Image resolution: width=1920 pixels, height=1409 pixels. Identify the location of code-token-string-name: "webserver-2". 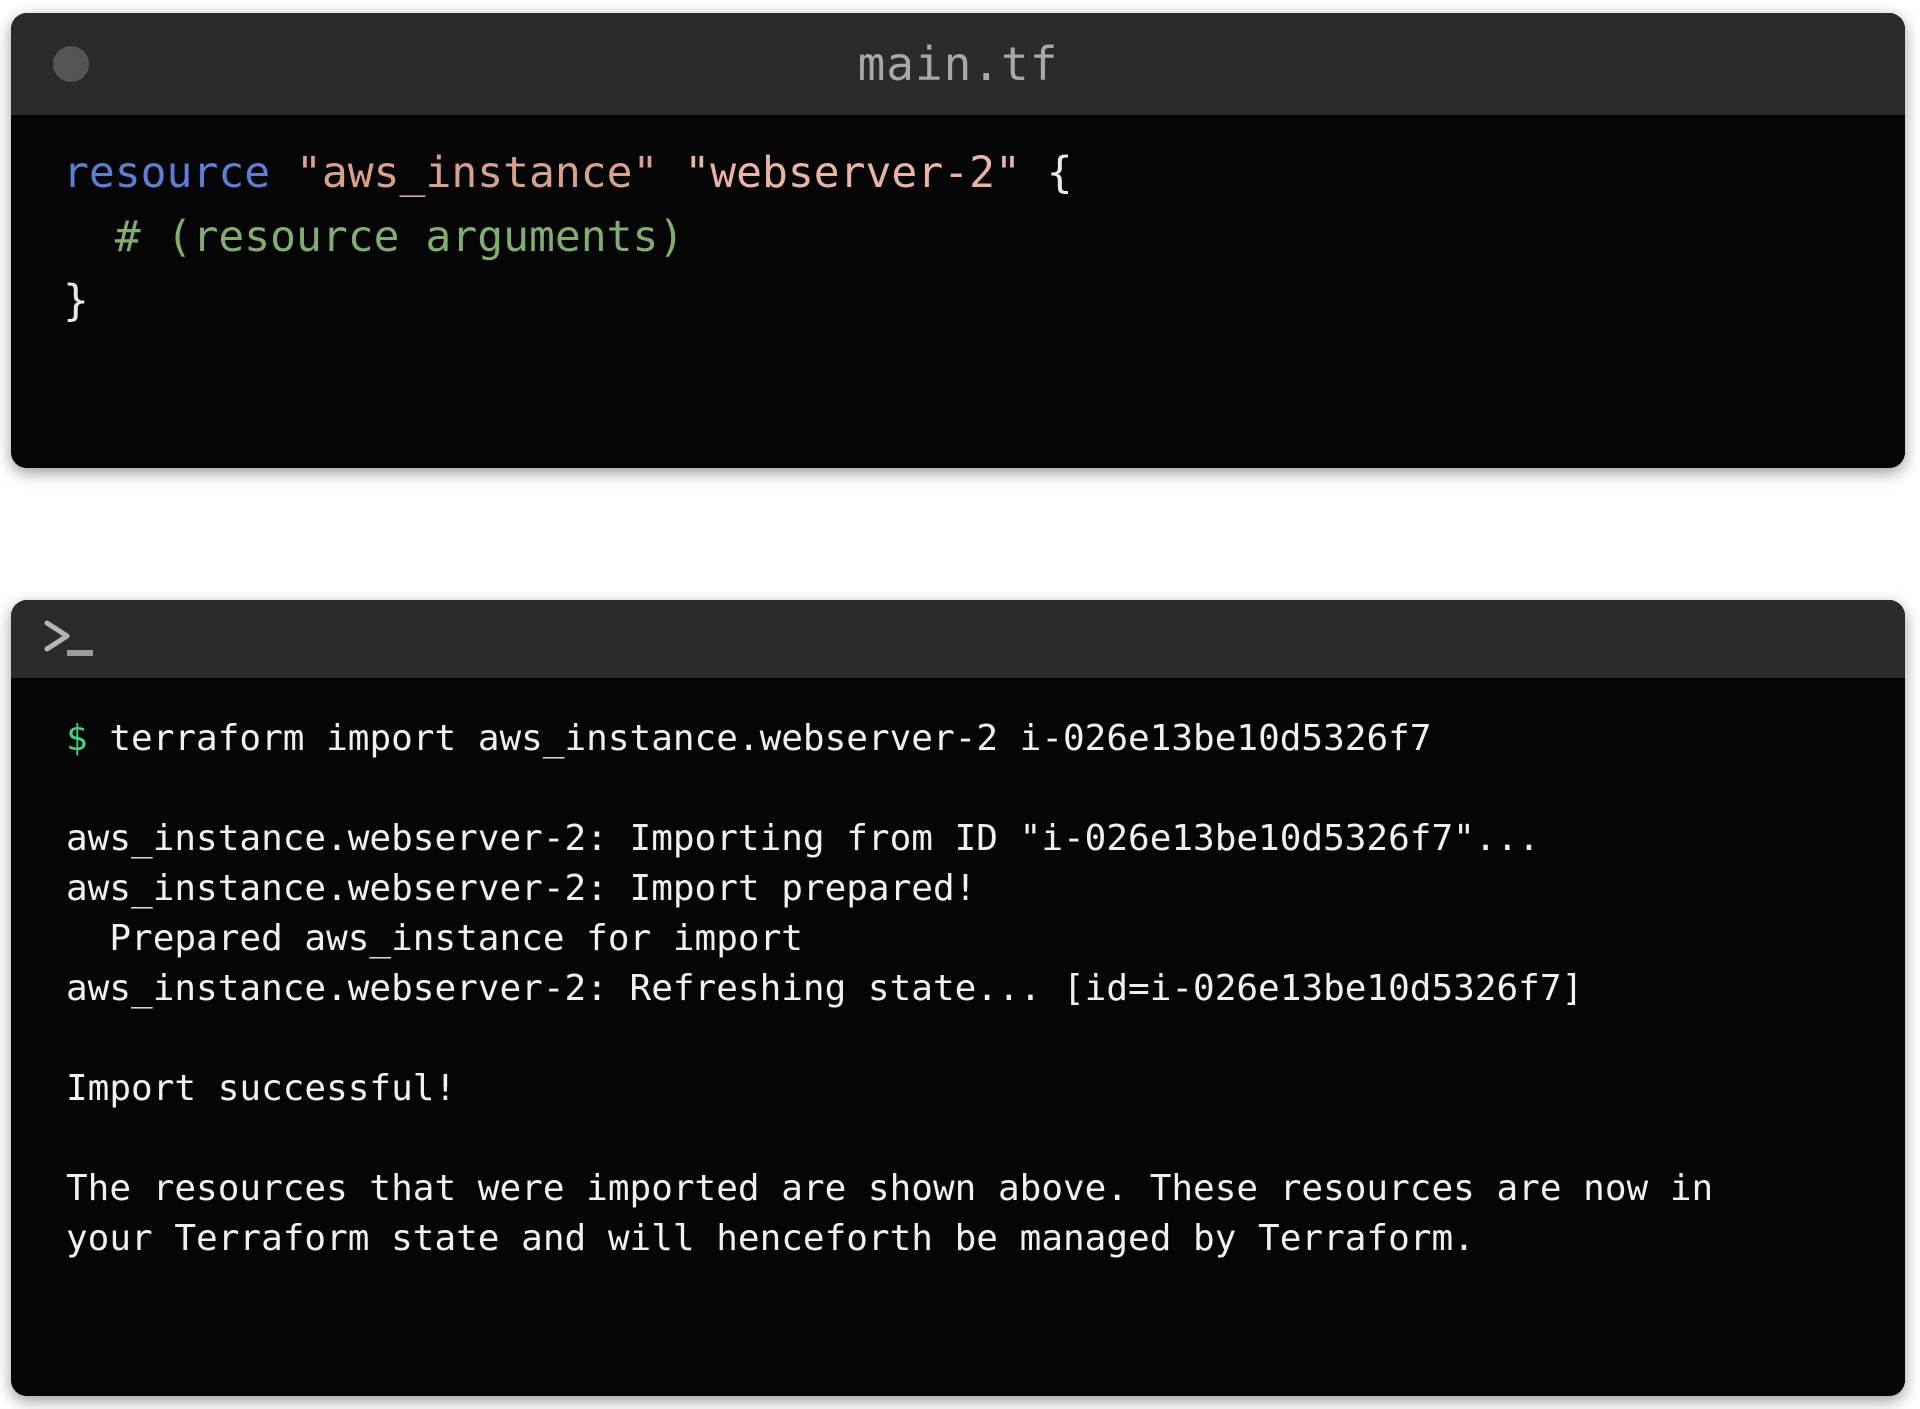
(852, 173).